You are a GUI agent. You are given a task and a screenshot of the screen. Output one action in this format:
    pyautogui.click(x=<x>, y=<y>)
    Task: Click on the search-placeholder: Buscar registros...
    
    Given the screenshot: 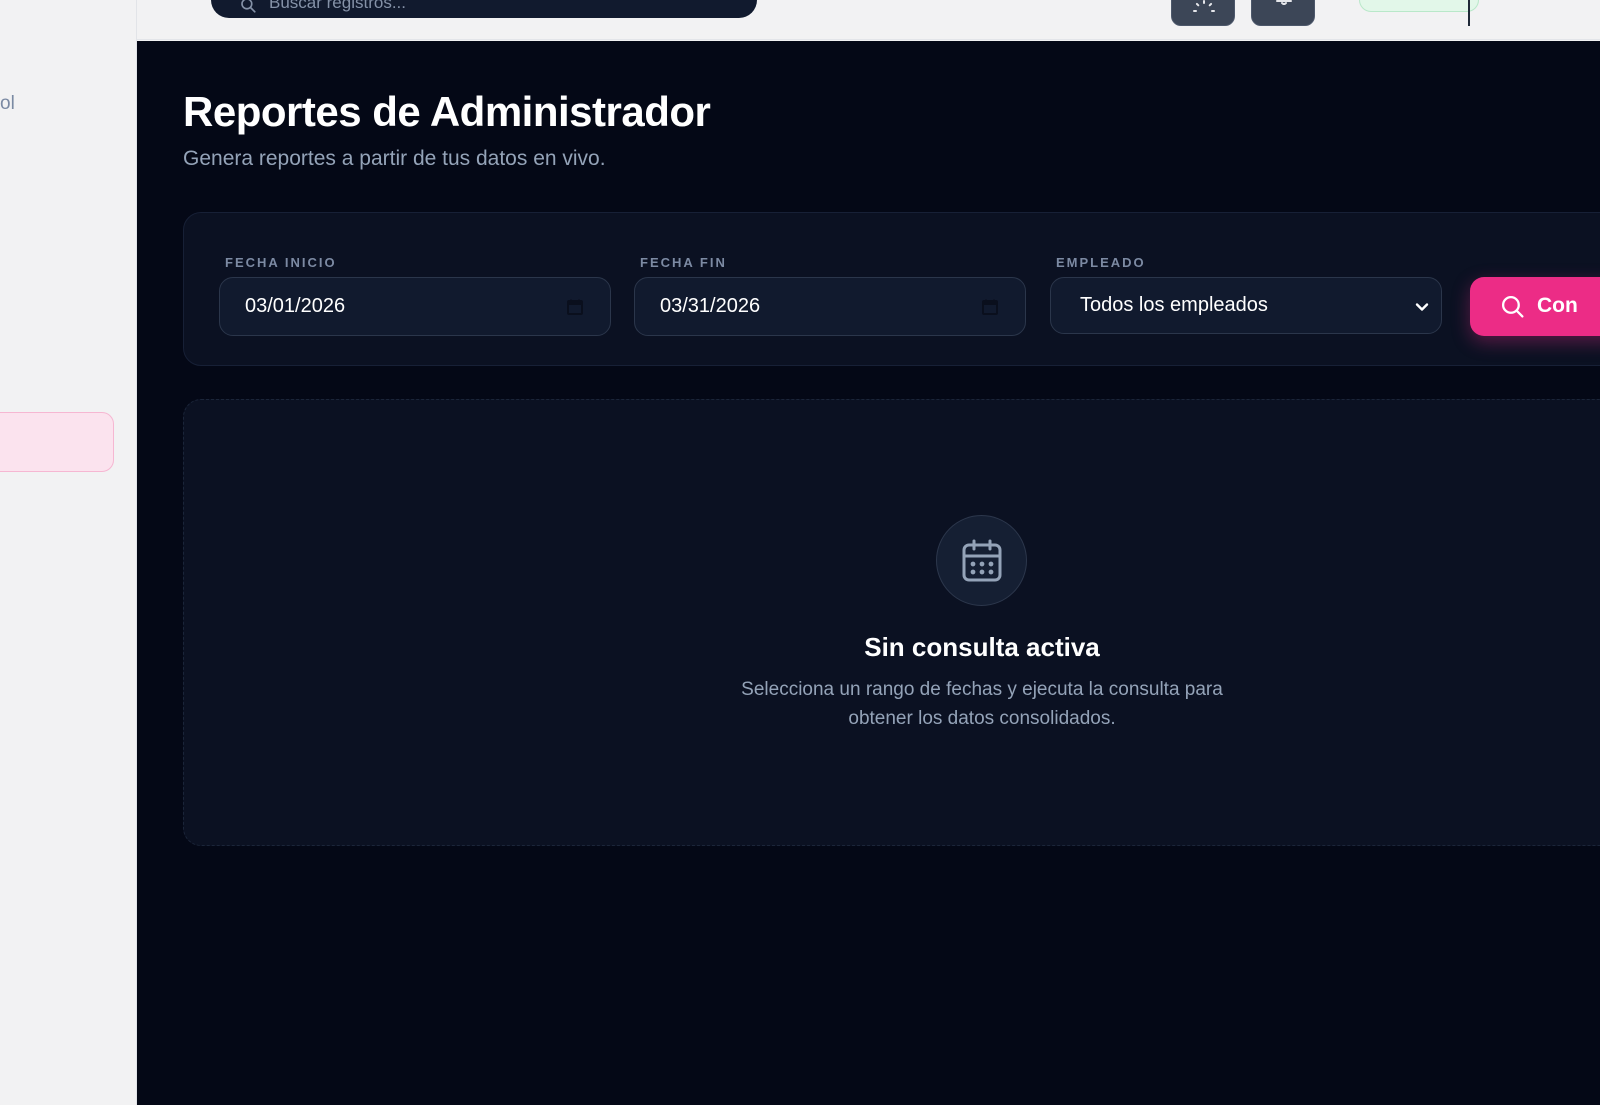 What is the action you would take?
    pyautogui.click(x=337, y=6)
    